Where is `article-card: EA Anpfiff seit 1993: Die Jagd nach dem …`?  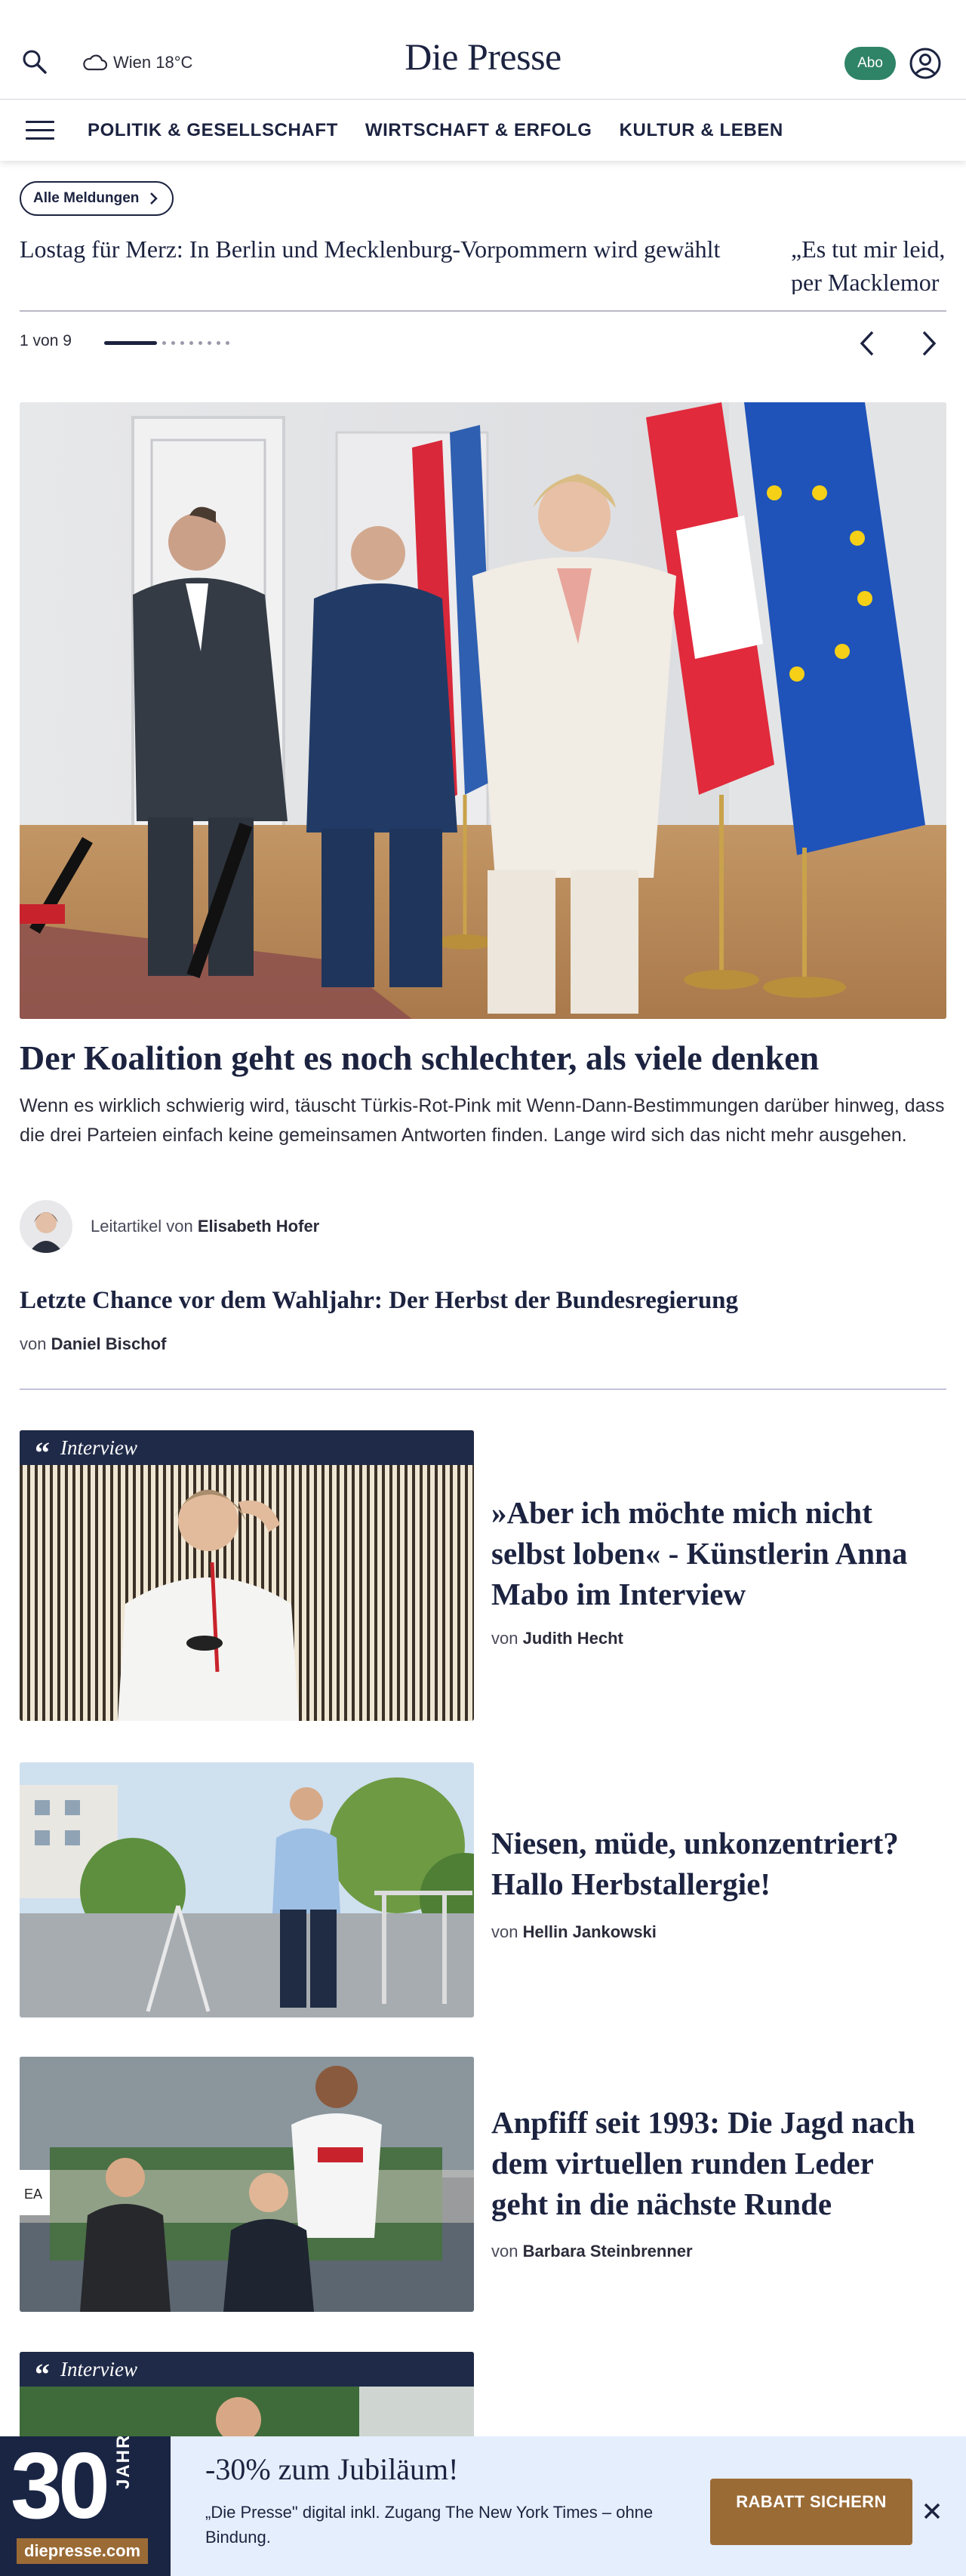
article-card: EA Anpfiff seit 1993: Die Jagd nach dem … is located at coordinates (483, 2184).